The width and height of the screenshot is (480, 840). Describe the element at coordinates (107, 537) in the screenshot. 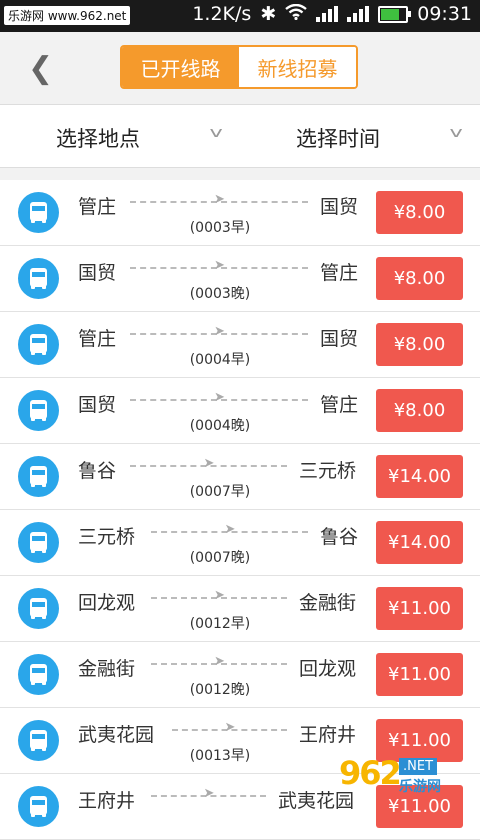

I see `route-origin: 三元桥` at that location.